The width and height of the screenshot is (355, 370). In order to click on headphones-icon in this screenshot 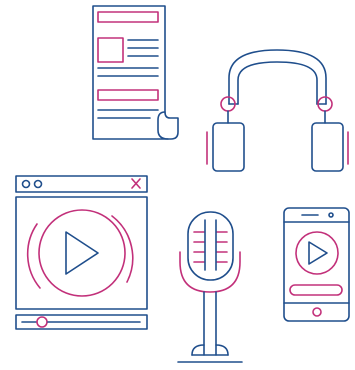, I will do `click(277, 110)`.